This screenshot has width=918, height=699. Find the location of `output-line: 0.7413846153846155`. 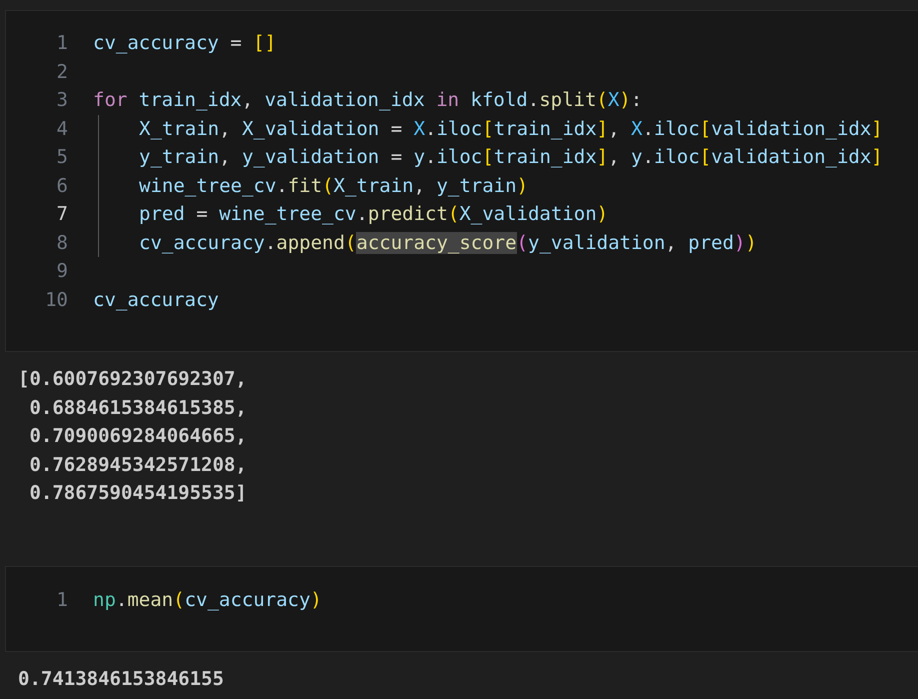

output-line: 0.7413846153846155 is located at coordinates (121, 679).